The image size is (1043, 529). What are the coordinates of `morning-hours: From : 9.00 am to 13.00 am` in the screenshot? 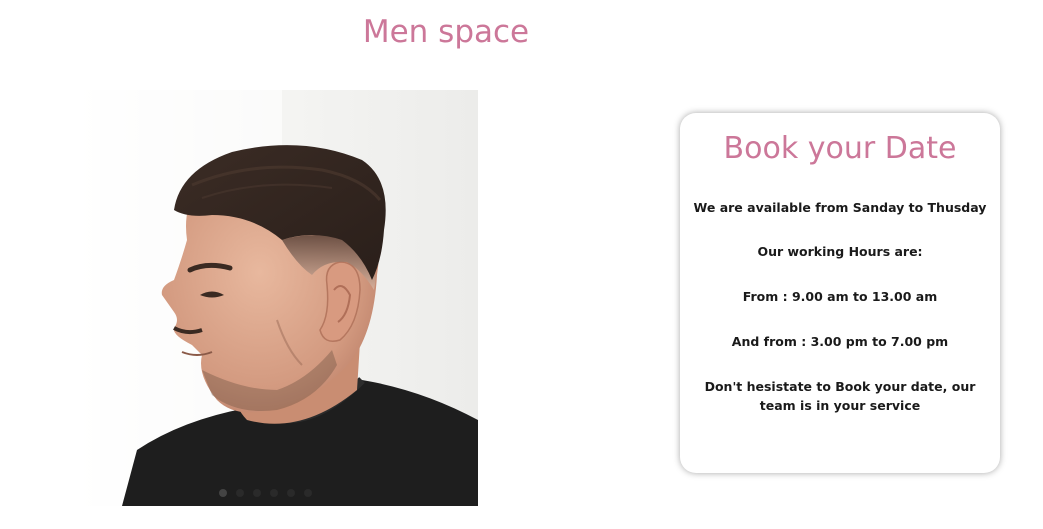 It's located at (840, 296).